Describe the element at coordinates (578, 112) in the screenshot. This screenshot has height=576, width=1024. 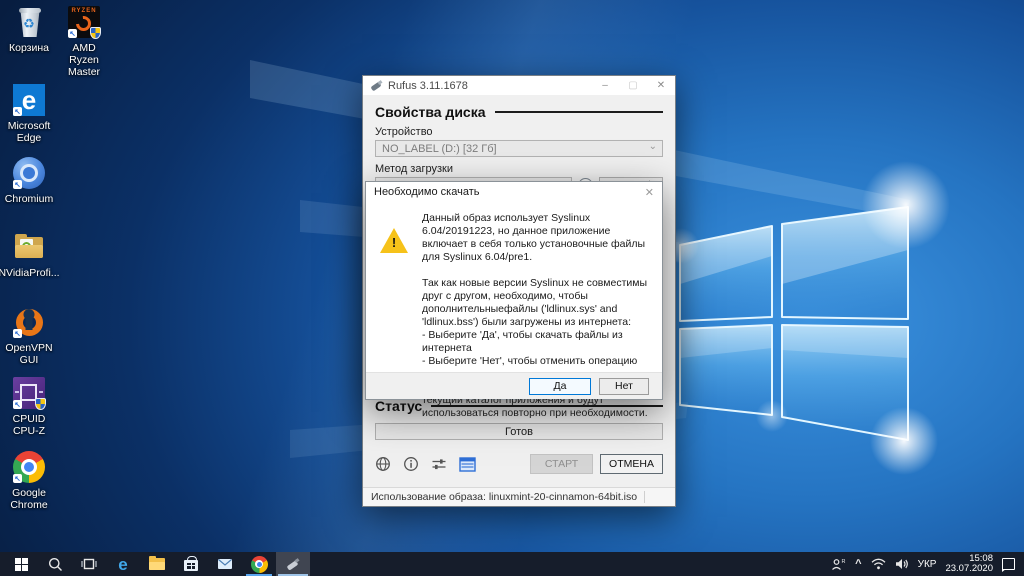
I see `section-rule` at that location.